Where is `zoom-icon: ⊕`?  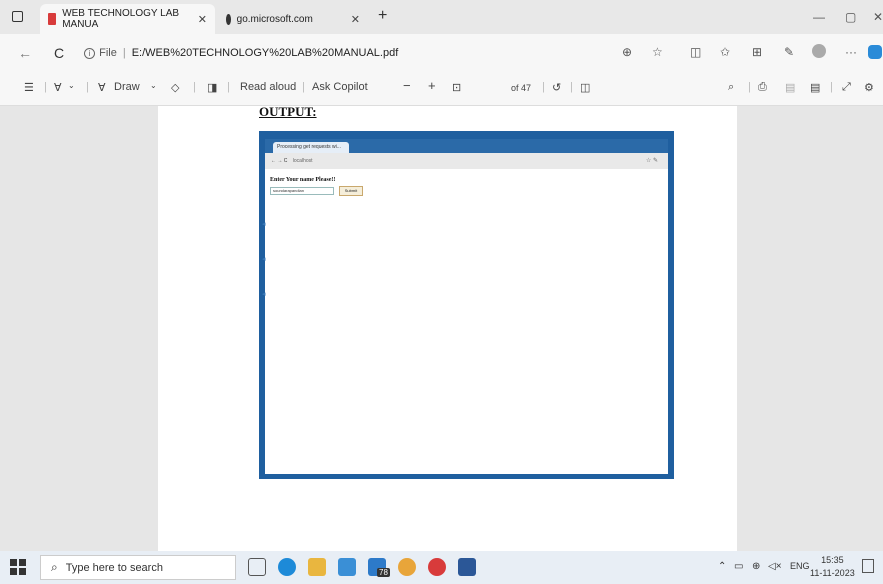 zoom-icon: ⊕ is located at coordinates (627, 52).